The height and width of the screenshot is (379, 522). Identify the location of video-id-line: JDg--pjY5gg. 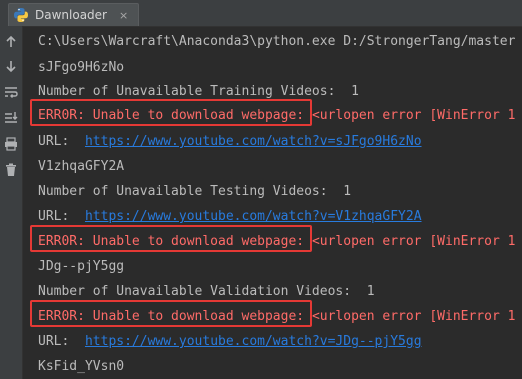
(81, 266).